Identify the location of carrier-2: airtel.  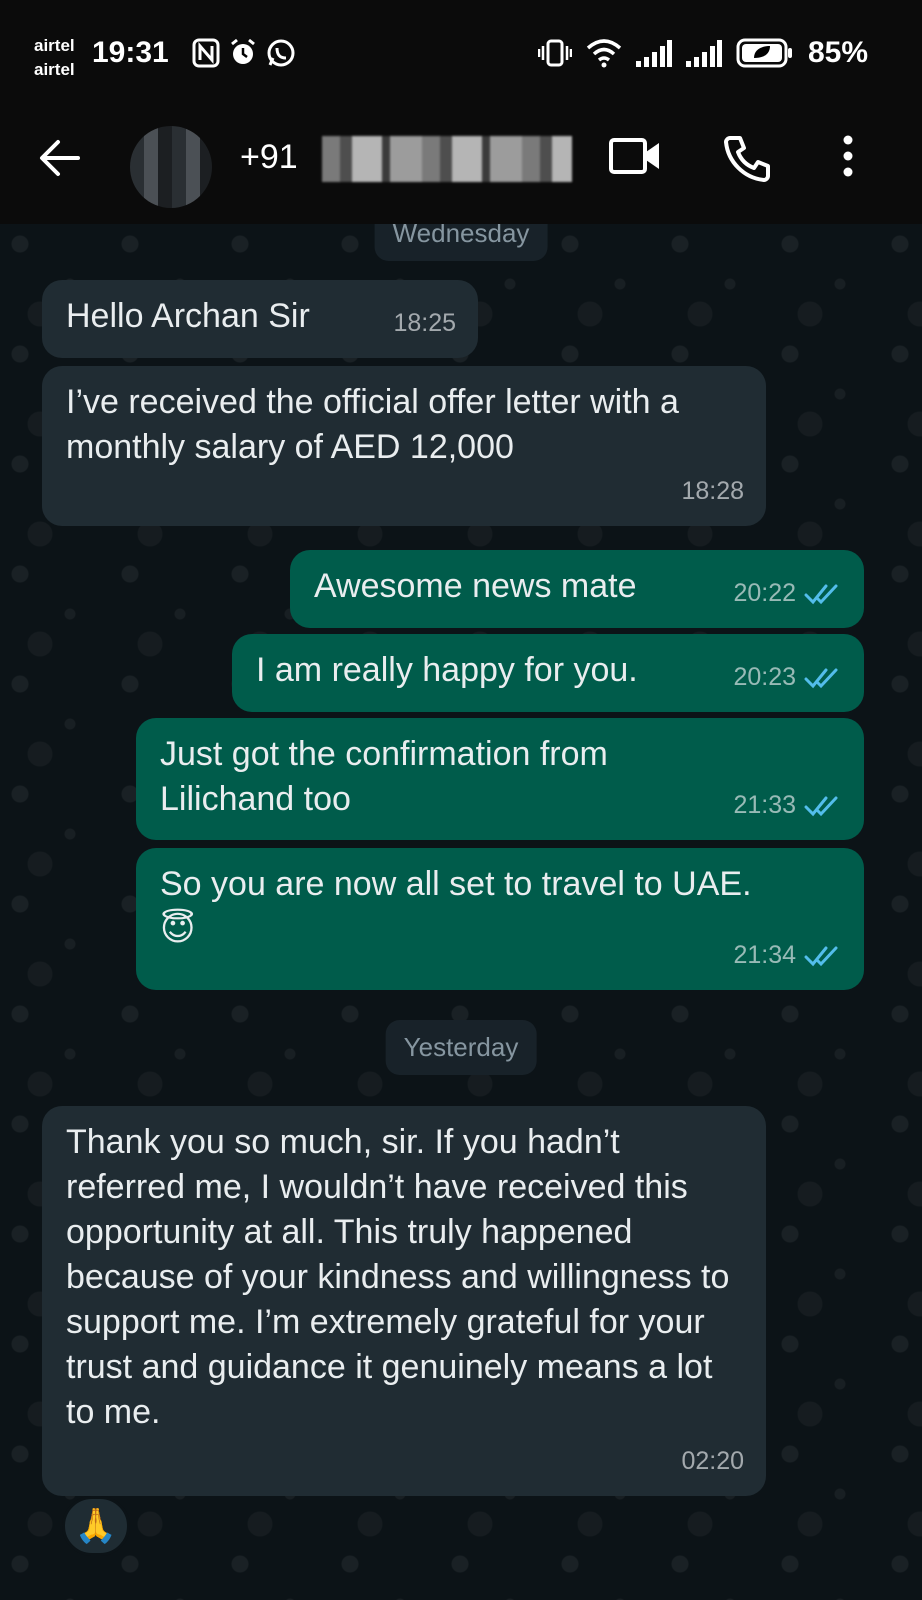
(54, 69).